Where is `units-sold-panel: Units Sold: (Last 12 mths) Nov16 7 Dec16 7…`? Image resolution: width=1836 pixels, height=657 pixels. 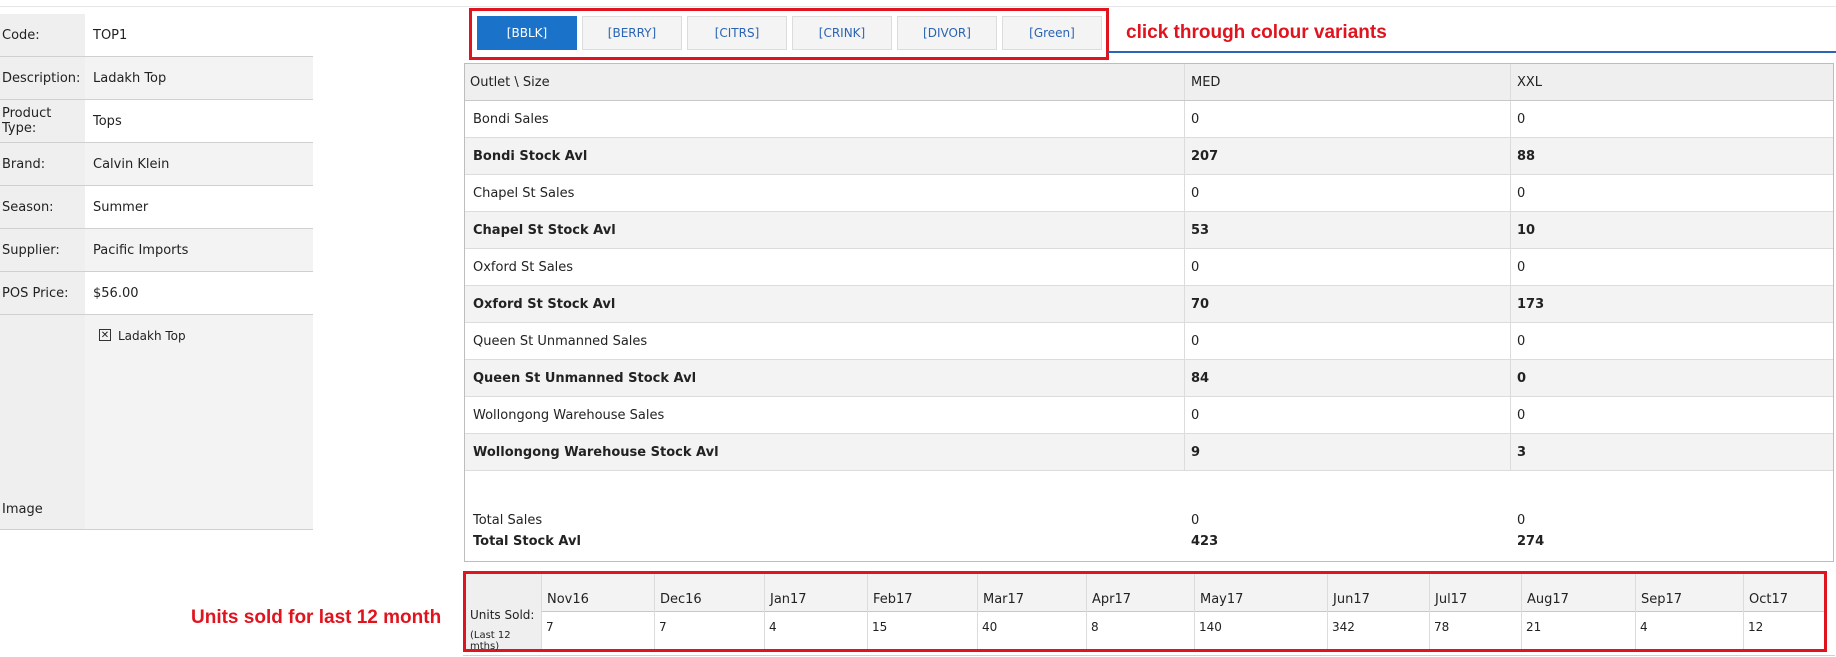
units-sold-panel: Units Sold: (Last 12 mths) Nov16 7 Dec16 7… is located at coordinates (1145, 611).